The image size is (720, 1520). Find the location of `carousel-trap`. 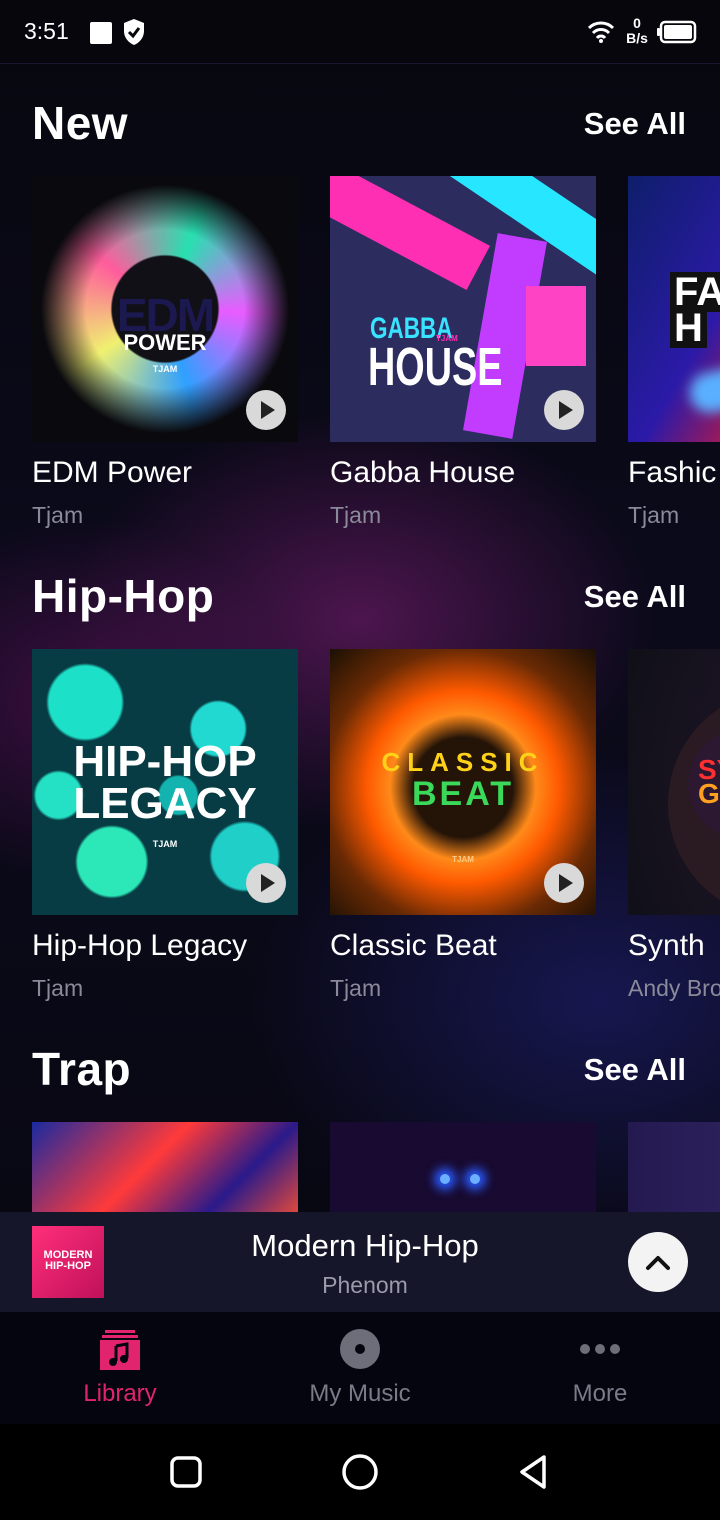

carousel-trap is located at coordinates (360, 1167).